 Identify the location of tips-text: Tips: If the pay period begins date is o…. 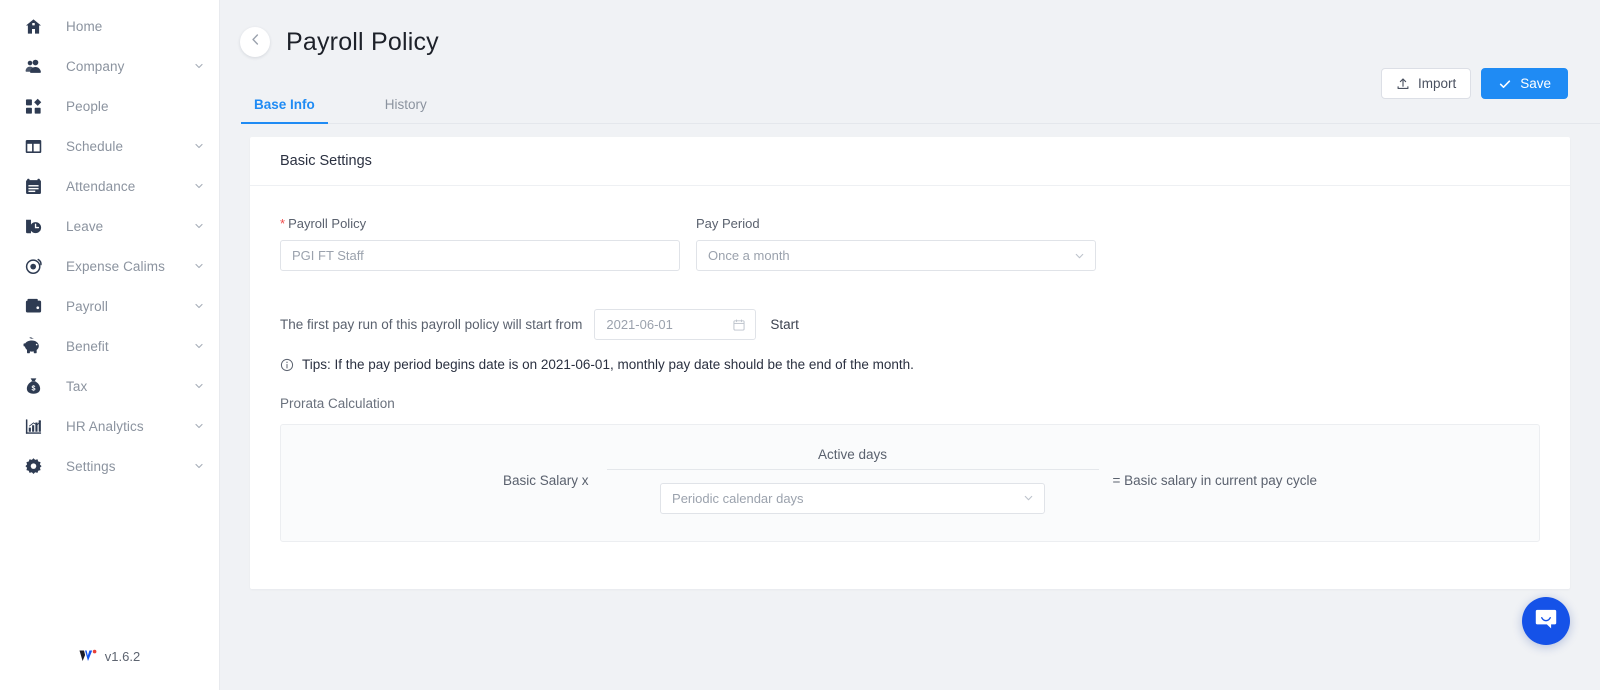
(608, 364).